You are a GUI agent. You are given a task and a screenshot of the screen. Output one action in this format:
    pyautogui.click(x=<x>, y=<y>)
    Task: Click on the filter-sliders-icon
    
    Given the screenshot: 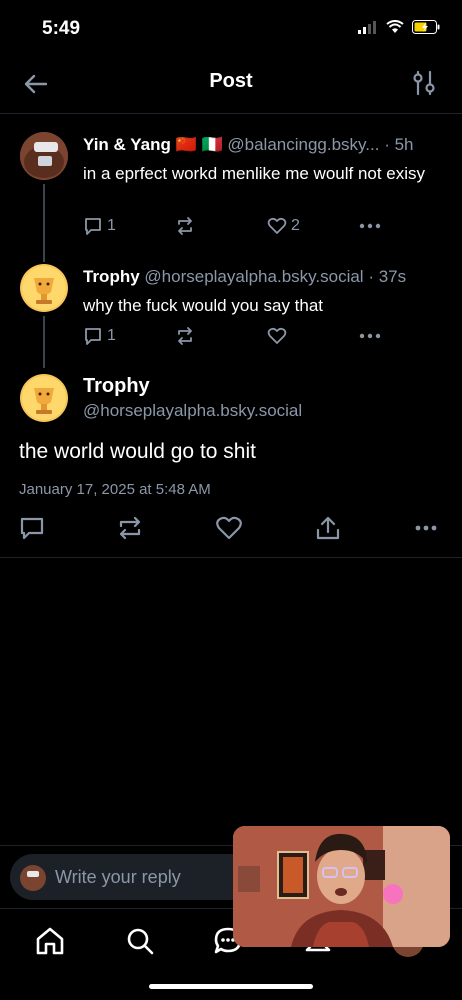 What is the action you would take?
    pyautogui.click(x=424, y=83)
    